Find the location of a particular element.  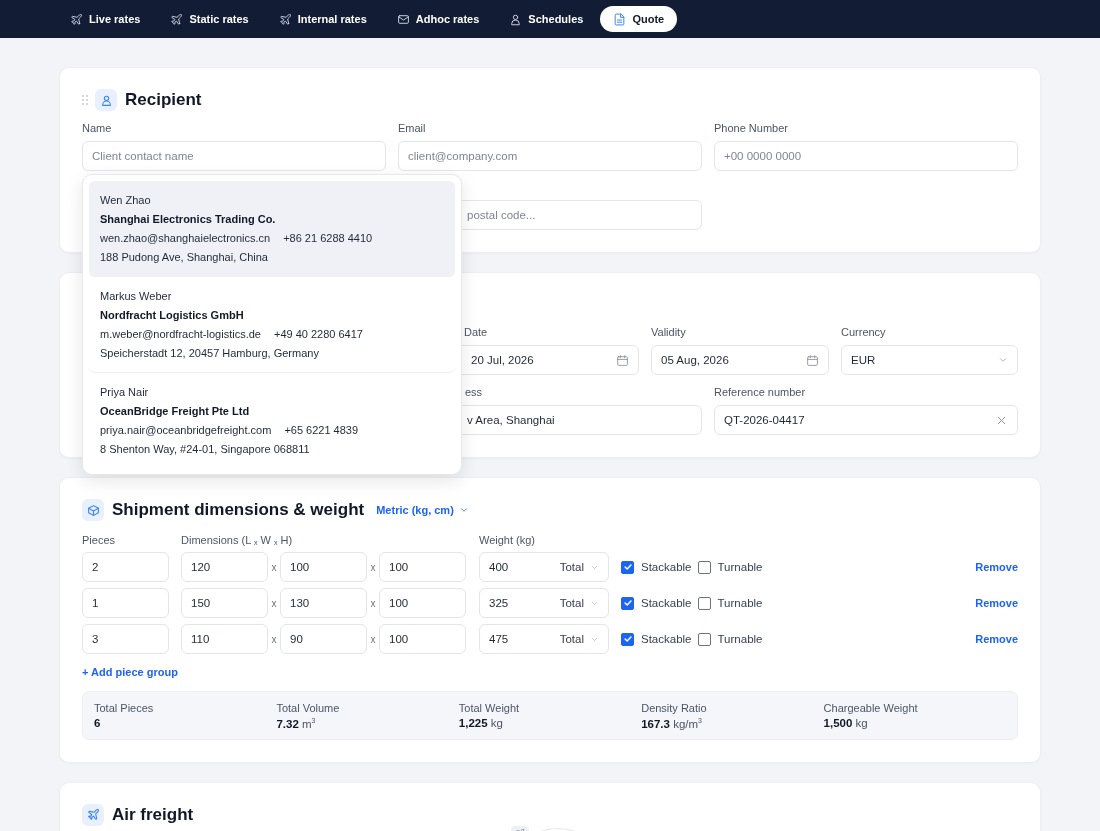

length-field: 150 is located at coordinates (224, 603).